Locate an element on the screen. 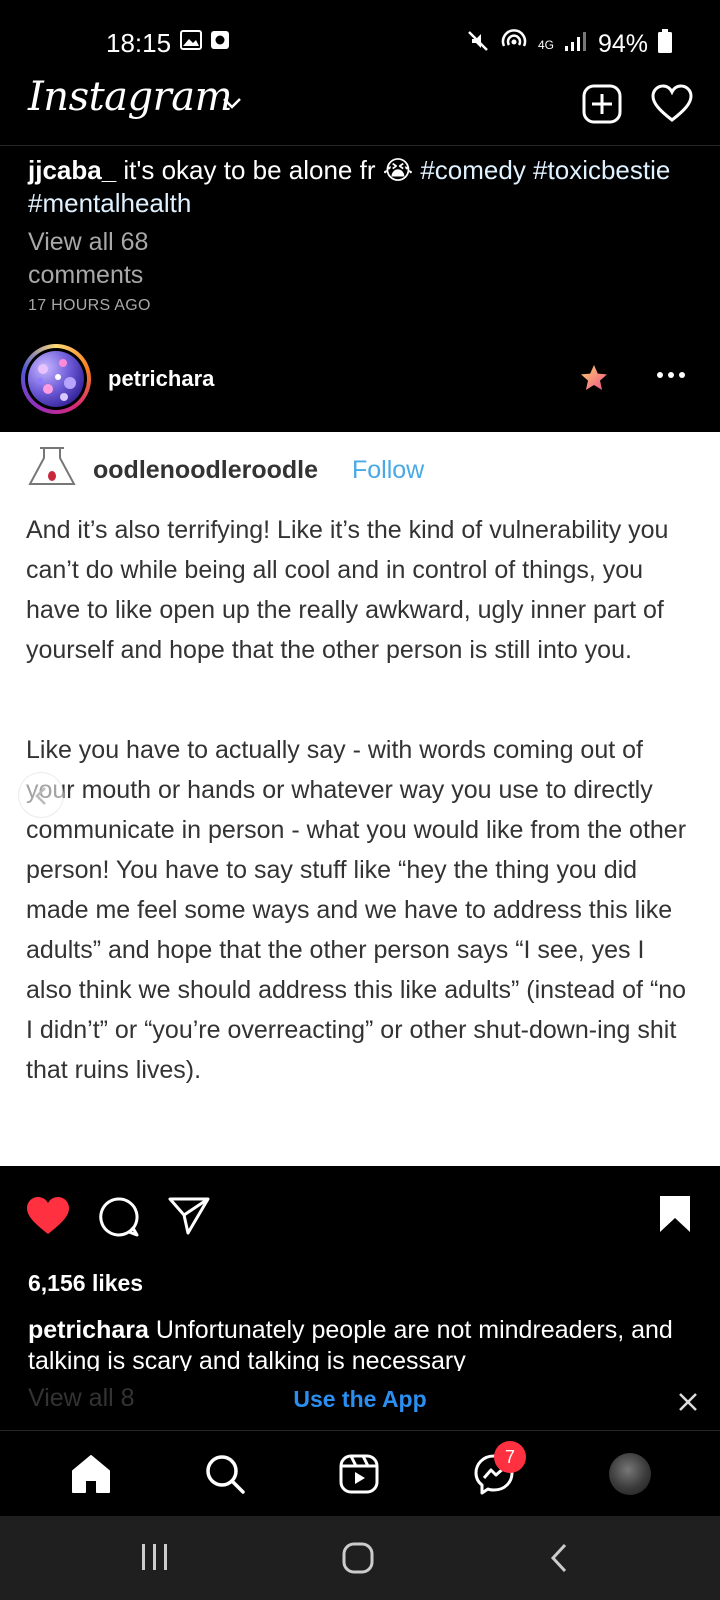 The width and height of the screenshot is (720, 1600). status-time: 18:15 is located at coordinates (139, 43).